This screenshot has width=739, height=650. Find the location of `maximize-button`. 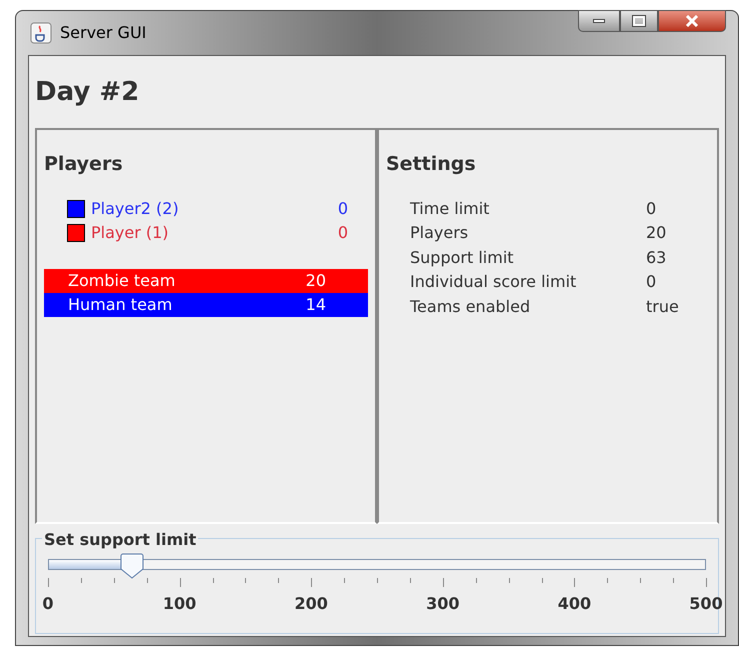

maximize-button is located at coordinates (639, 21).